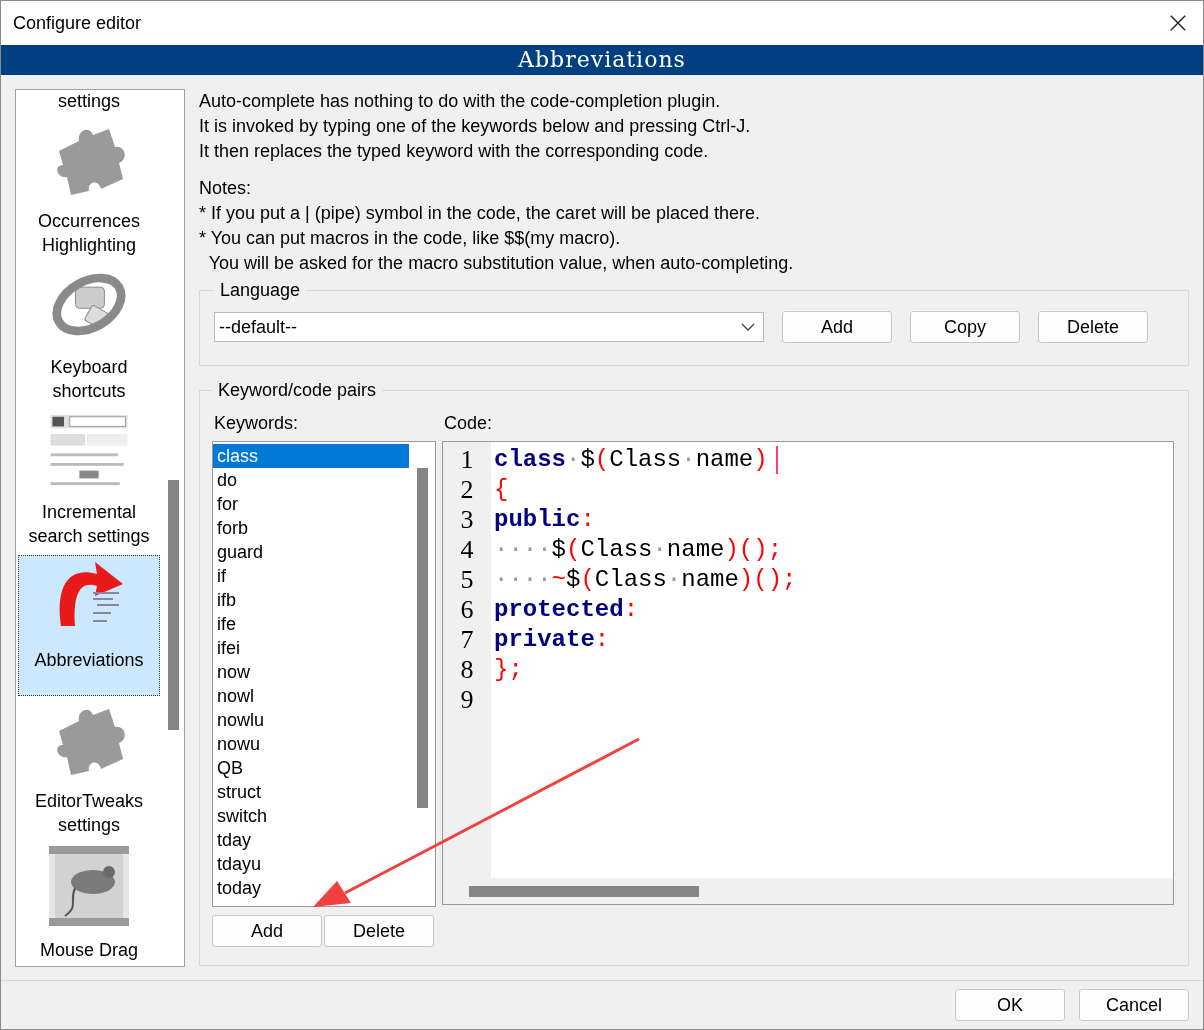 Image resolution: width=1204 pixels, height=1030 pixels. What do you see at coordinates (311, 528) in the screenshot?
I see `keyword-item: forb` at bounding box center [311, 528].